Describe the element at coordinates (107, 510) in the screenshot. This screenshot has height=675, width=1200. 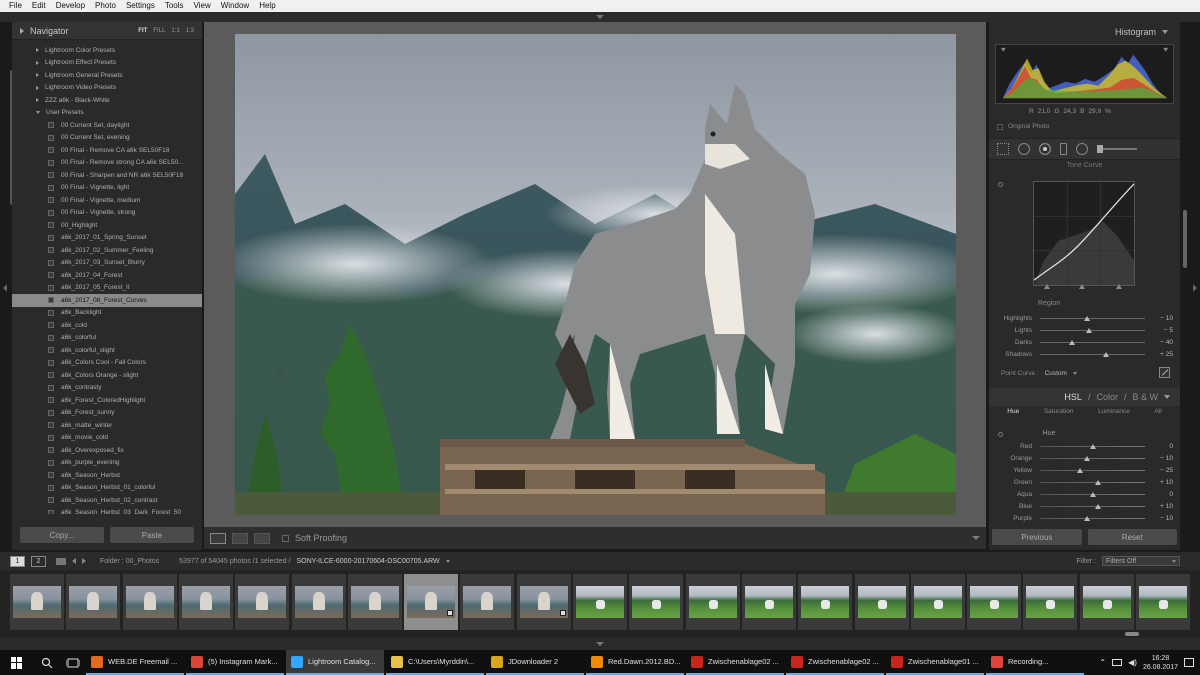
I see `preset-item: a6k_Season_Herbst_03_Dark_Forest_50` at that location.